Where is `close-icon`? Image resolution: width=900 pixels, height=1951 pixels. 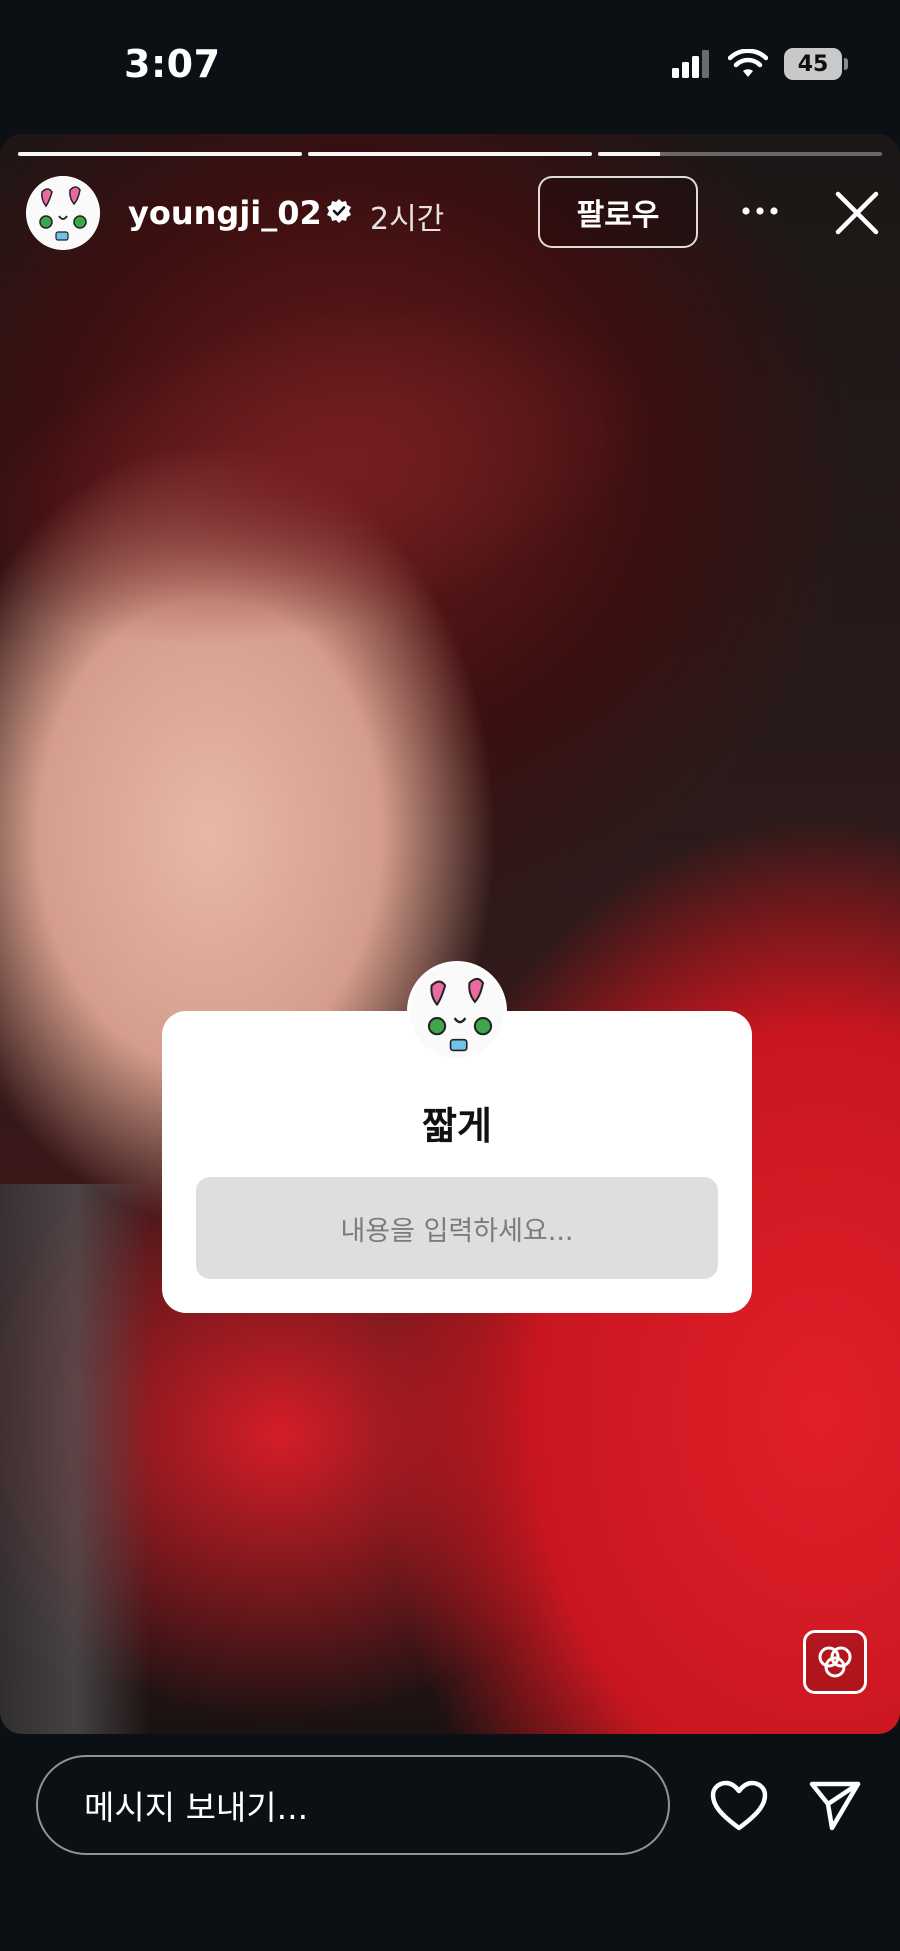
close-icon is located at coordinates (857, 213).